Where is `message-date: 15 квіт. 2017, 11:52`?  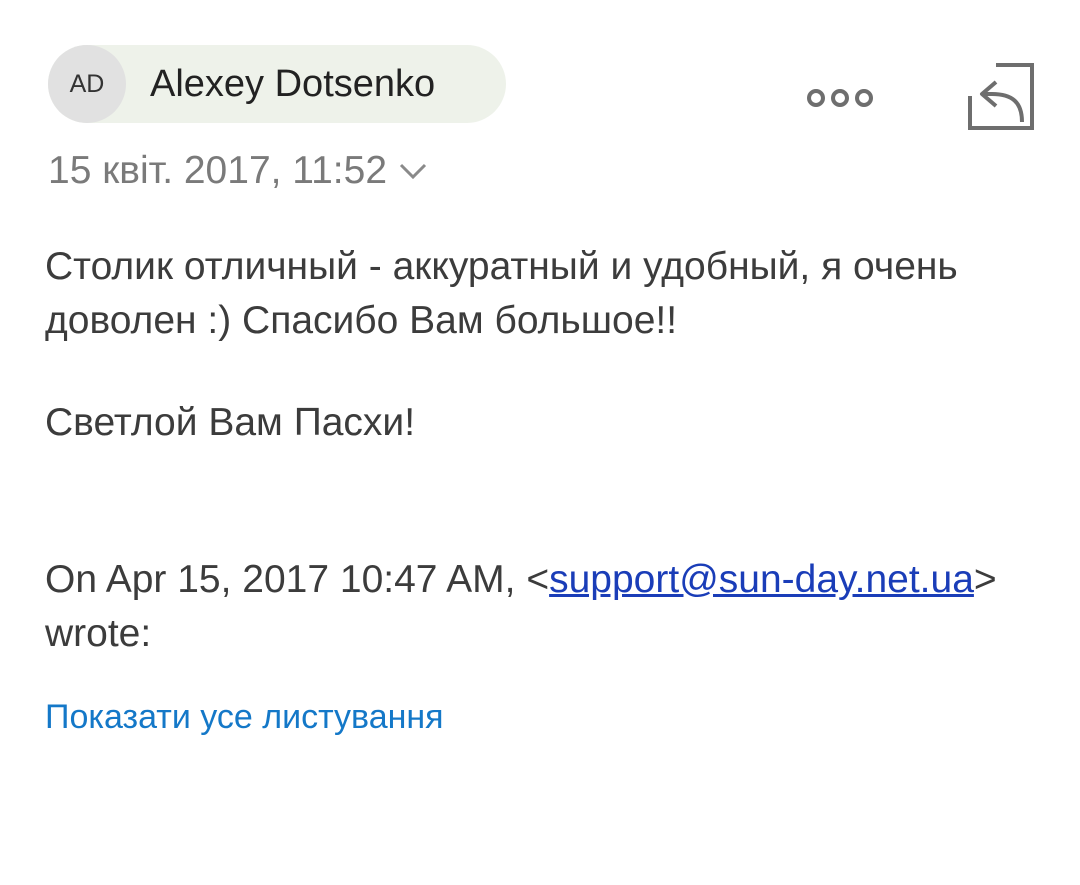 message-date: 15 квіт. 2017, 11:52 is located at coordinates (237, 171).